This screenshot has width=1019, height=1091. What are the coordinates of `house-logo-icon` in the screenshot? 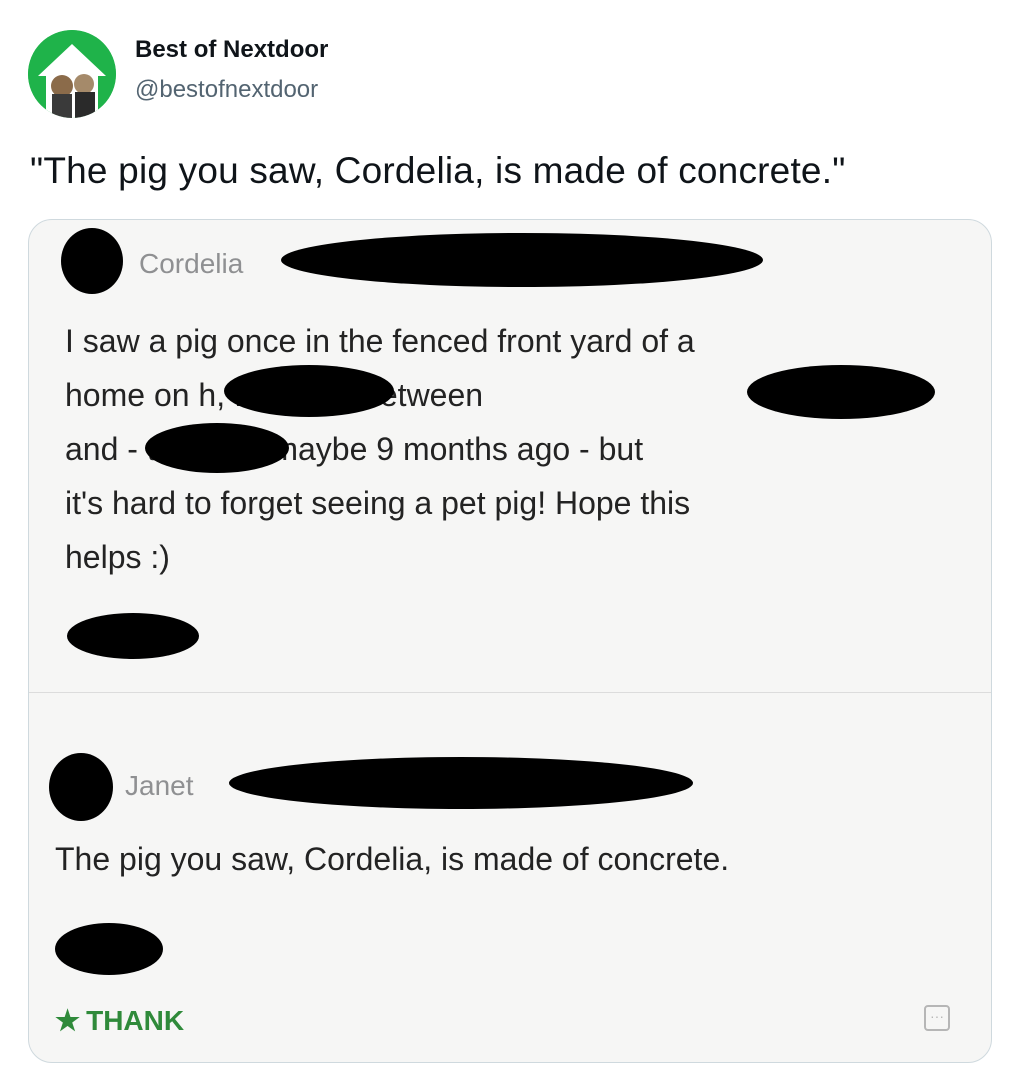 It's located at (72, 74).